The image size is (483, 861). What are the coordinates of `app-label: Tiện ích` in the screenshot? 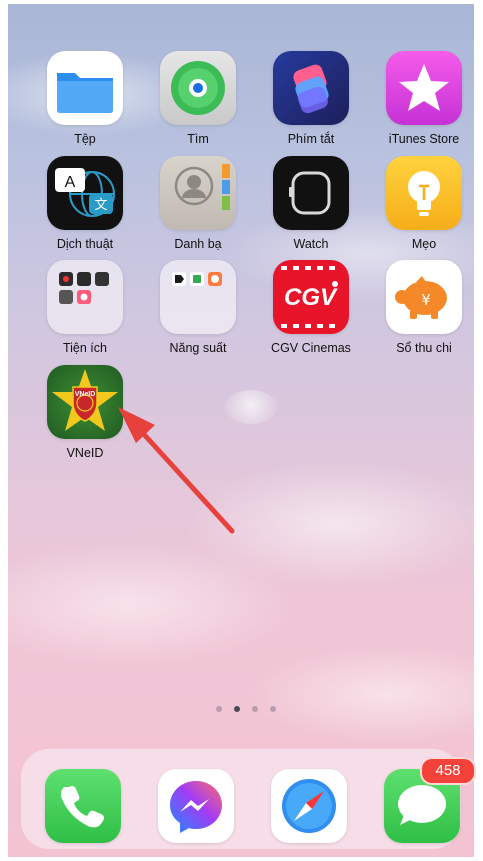 It's located at (84, 348).